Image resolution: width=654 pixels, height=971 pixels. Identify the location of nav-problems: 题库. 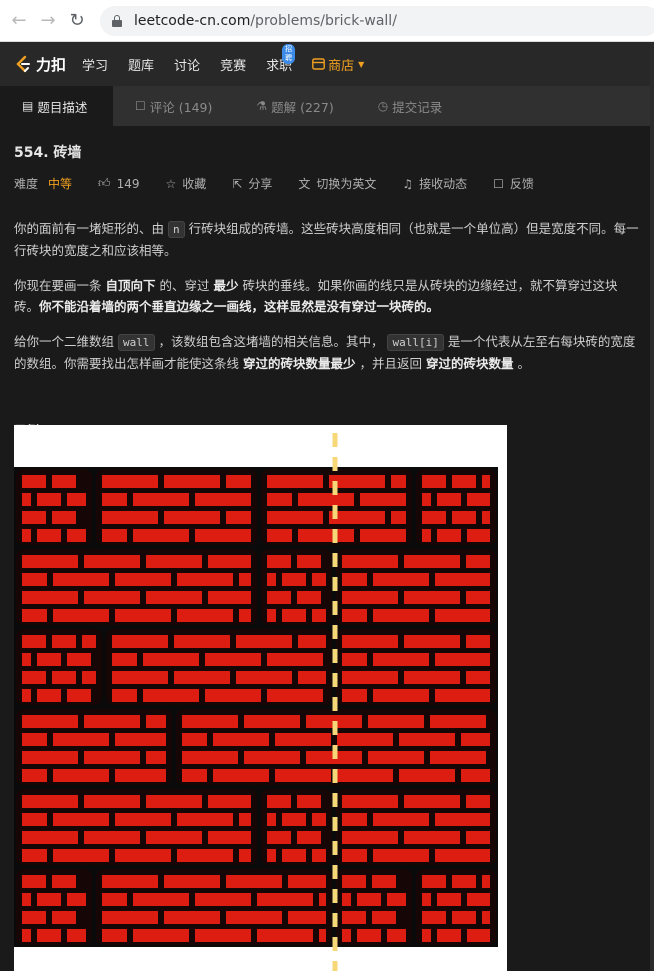
(141, 64).